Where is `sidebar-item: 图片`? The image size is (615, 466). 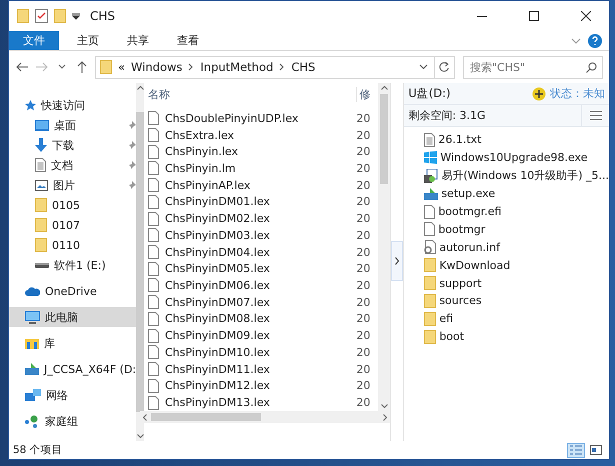 sidebar-item: 图片 is located at coordinates (72, 185).